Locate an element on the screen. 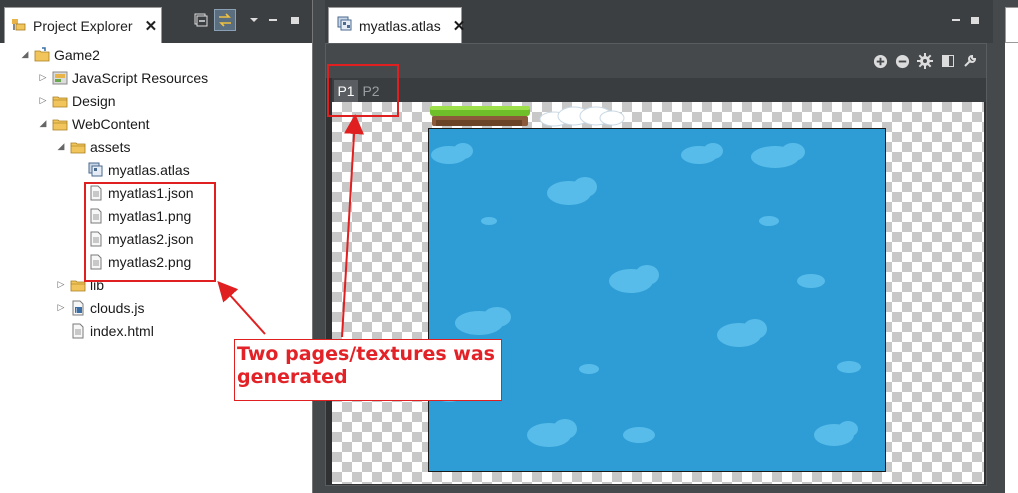 The width and height of the screenshot is (1018, 493). annotation-text: Two pages/textures was generated is located at coordinates (366, 365).